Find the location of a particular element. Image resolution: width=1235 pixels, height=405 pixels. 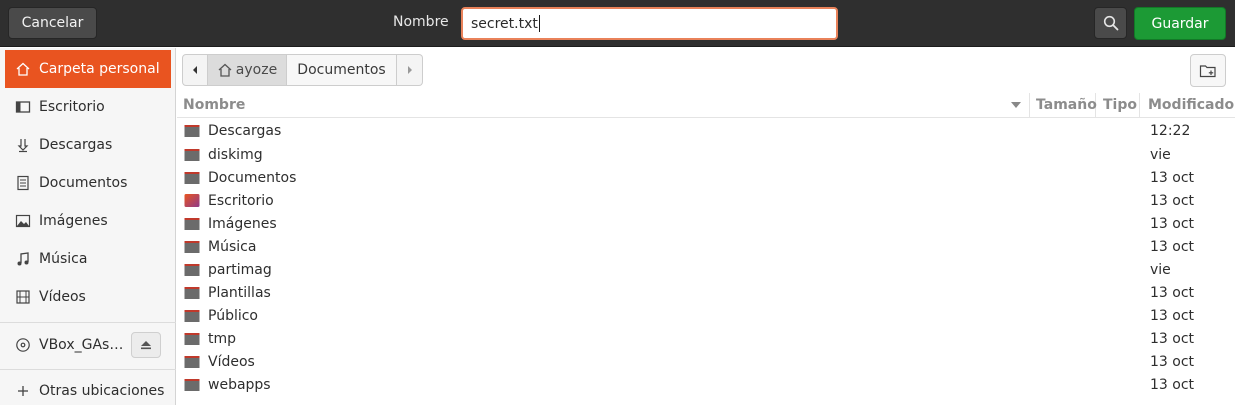

path-bar: ayoze Documentos is located at coordinates (302, 70).